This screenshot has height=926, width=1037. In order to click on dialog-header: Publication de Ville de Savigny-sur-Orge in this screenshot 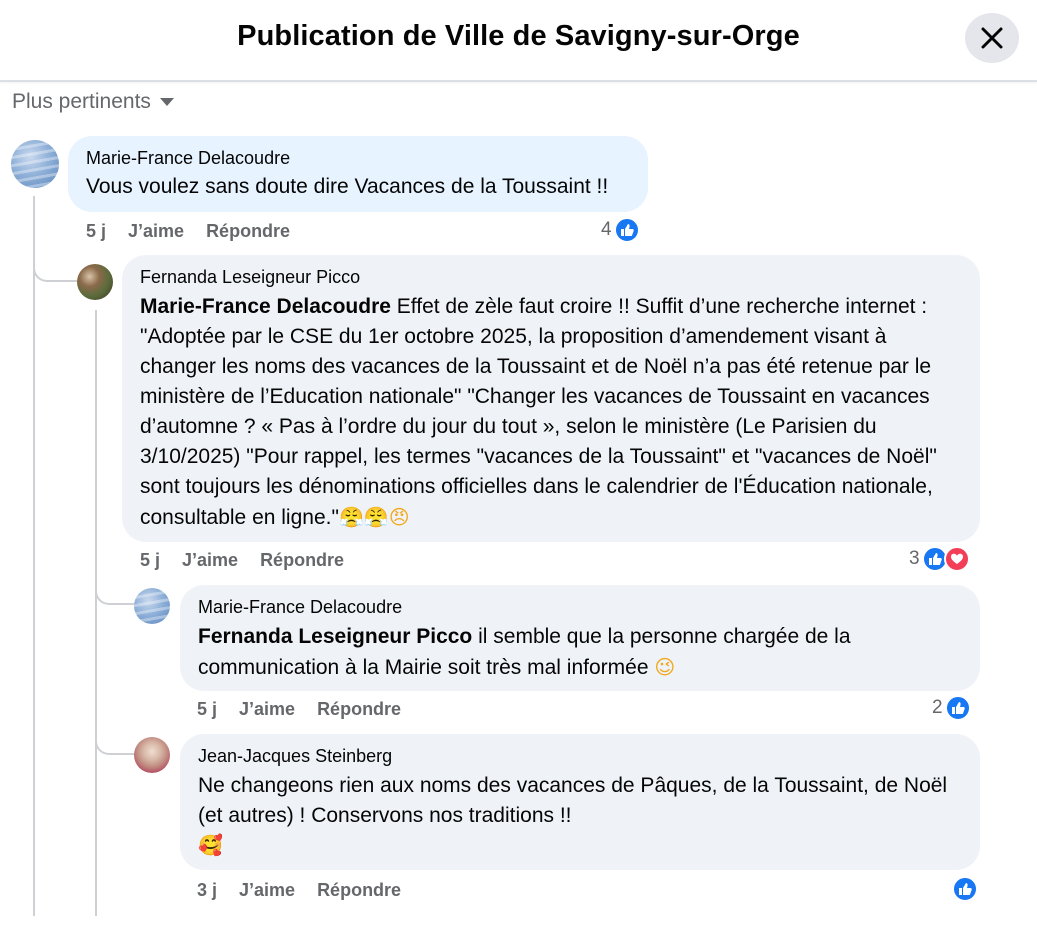, I will do `click(518, 41)`.